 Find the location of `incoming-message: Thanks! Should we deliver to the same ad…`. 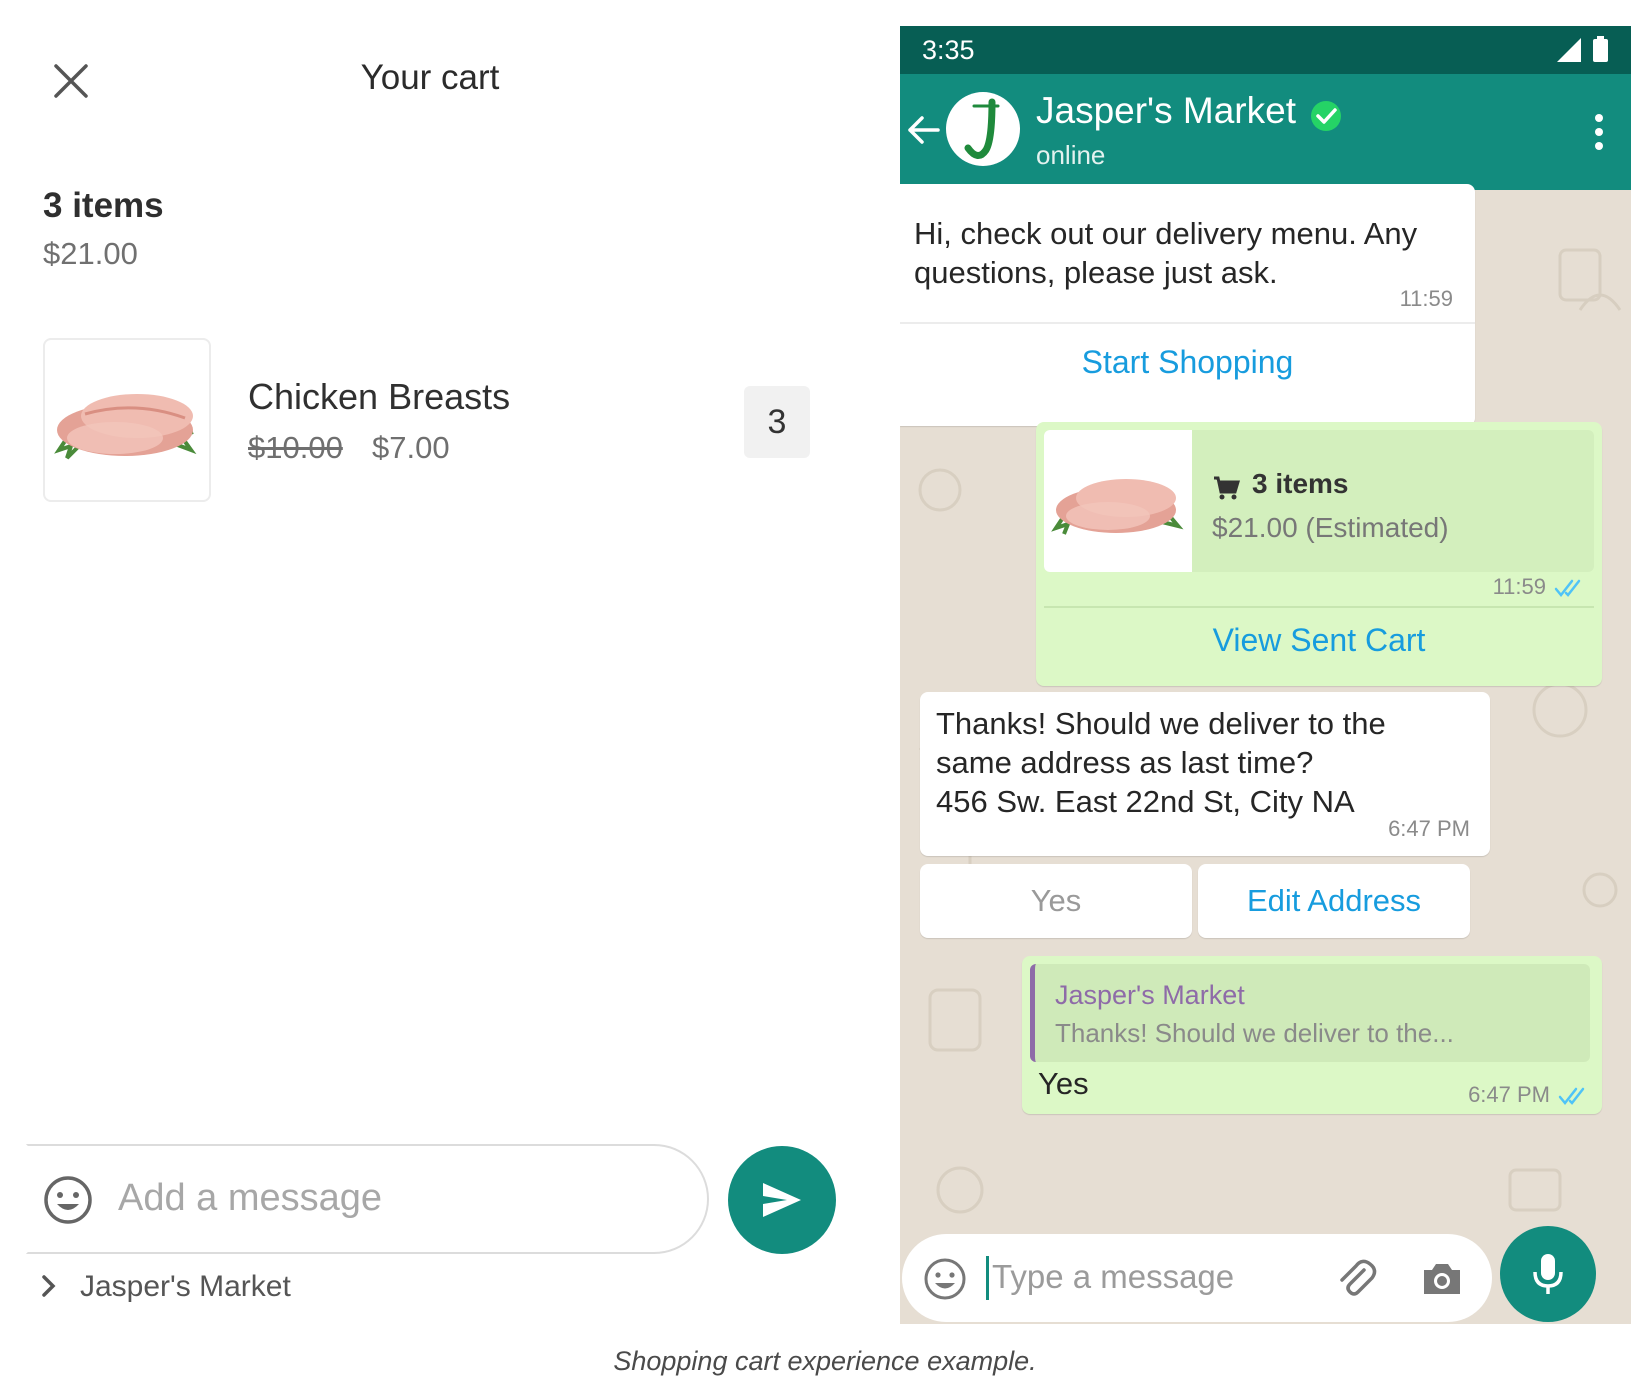

incoming-message: Thanks! Should we deliver to the same ad… is located at coordinates (1205, 774).